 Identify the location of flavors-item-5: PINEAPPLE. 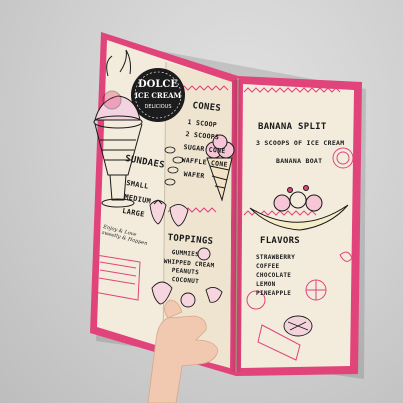
(274, 293).